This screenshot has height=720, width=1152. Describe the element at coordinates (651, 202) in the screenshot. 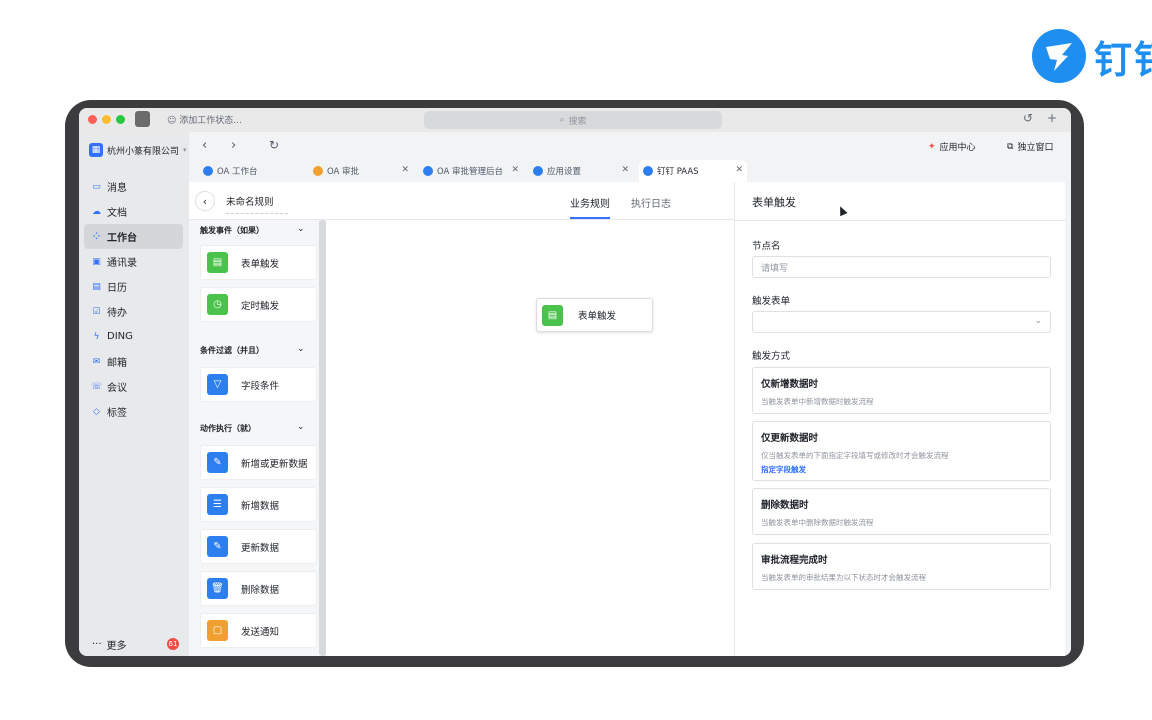

I see `tab-execution-log: 执行日志` at that location.